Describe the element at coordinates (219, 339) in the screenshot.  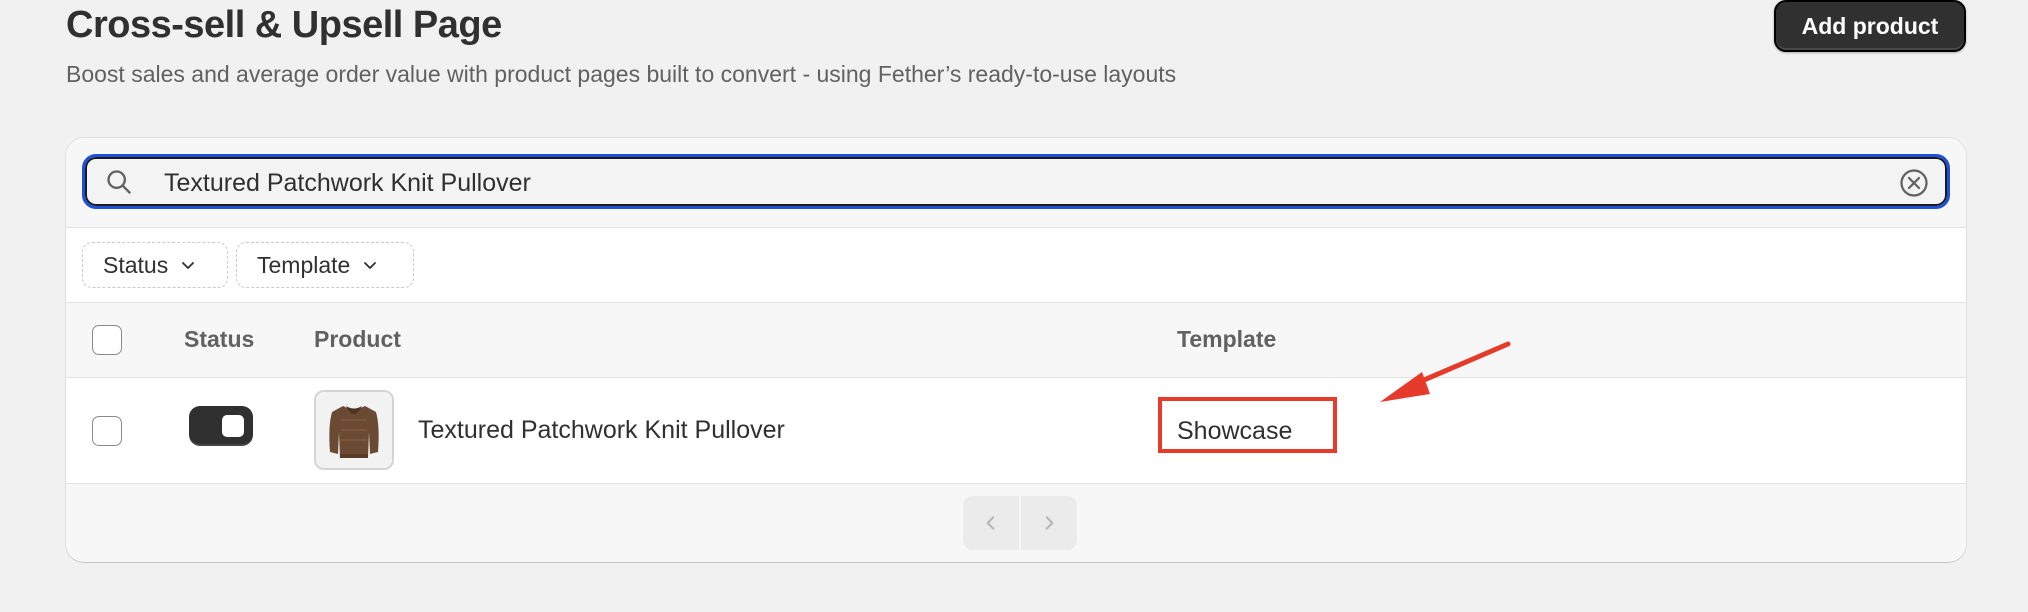
I see `column-header-status: Status` at that location.